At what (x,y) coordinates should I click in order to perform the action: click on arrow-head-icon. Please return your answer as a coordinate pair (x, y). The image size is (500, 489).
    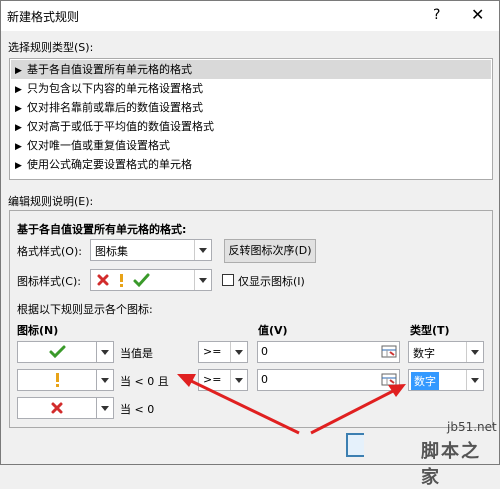
    Looking at the image, I should click on (397, 390).